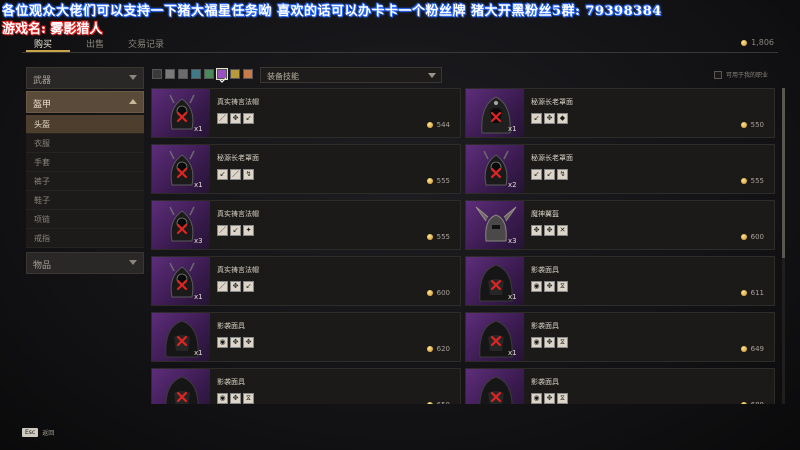 The image size is (800, 450). Describe the element at coordinates (238, 158) in the screenshot. I see `item-name: 秘源长老罩面` at that location.